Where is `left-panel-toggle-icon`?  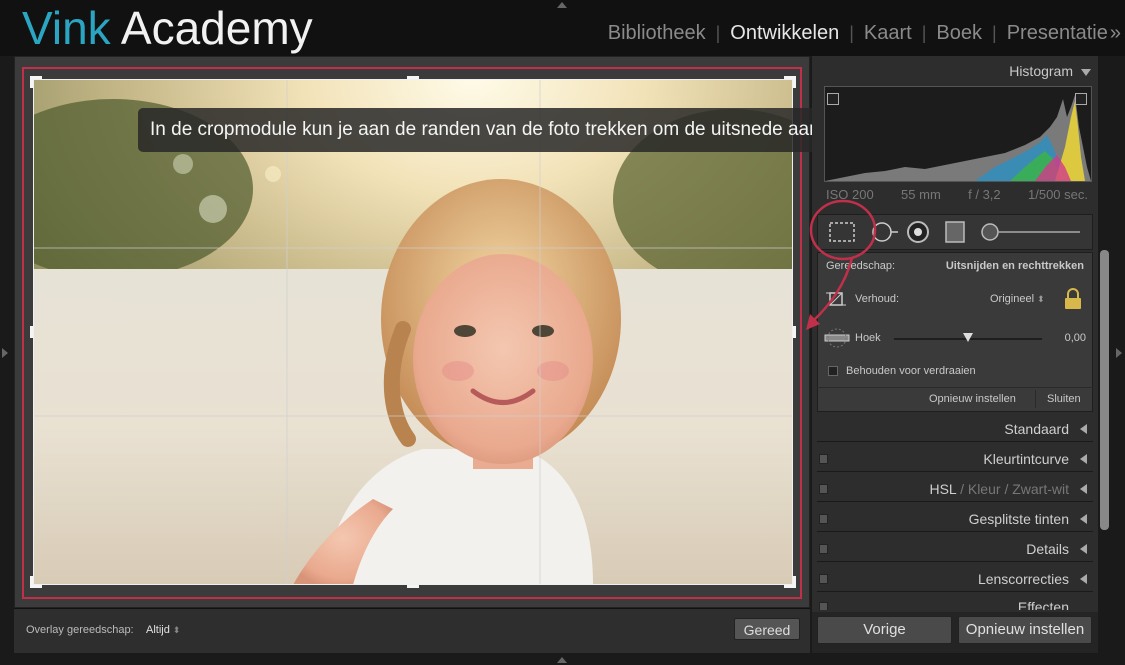
left-panel-toggle-icon is located at coordinates (5, 353).